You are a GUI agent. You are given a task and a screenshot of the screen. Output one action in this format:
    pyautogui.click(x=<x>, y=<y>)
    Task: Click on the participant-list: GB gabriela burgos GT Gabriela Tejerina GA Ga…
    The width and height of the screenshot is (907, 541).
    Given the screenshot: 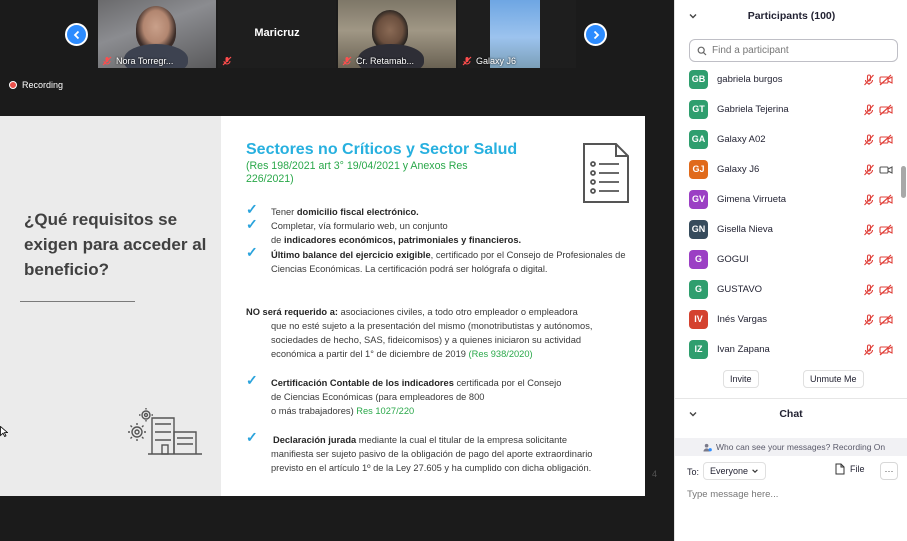 What is the action you would take?
    pyautogui.click(x=787, y=214)
    